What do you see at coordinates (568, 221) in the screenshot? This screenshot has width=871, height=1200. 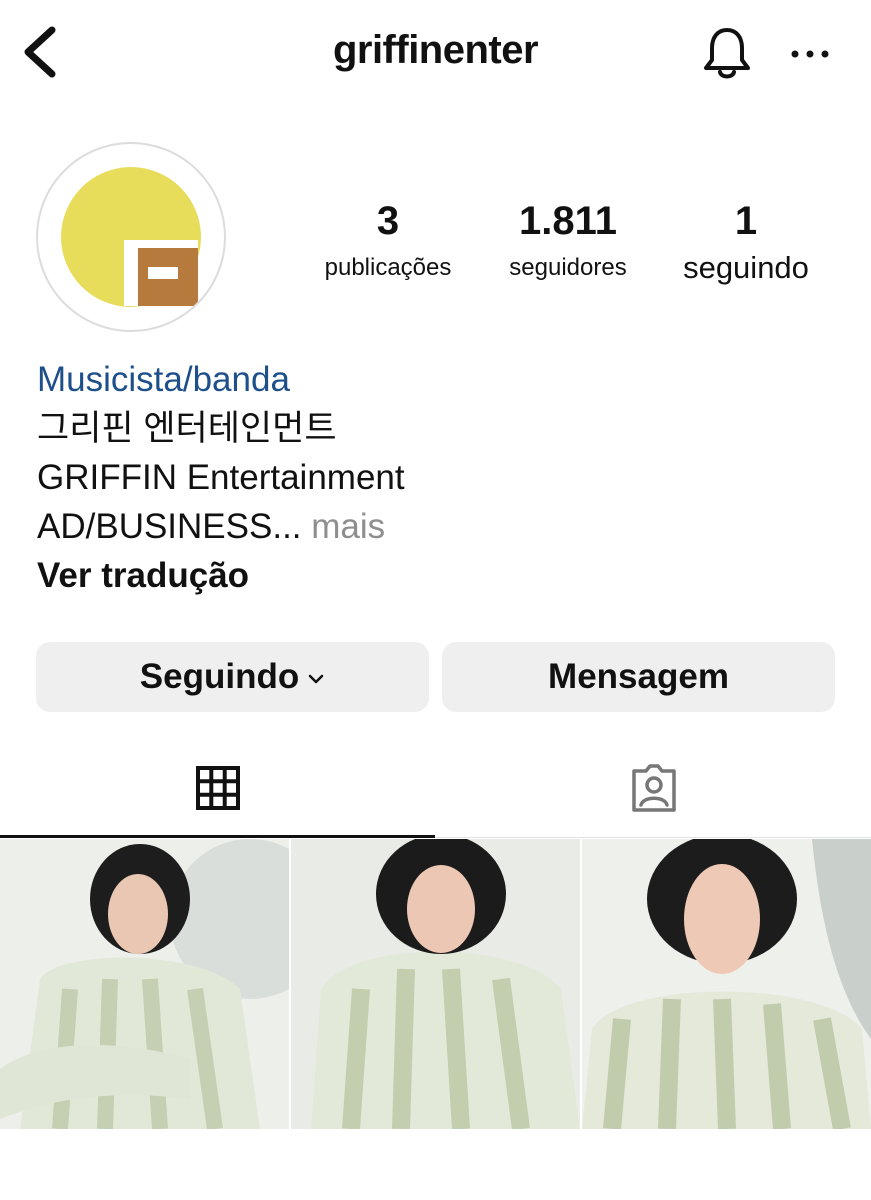 I see `followers-count: 1.811` at bounding box center [568, 221].